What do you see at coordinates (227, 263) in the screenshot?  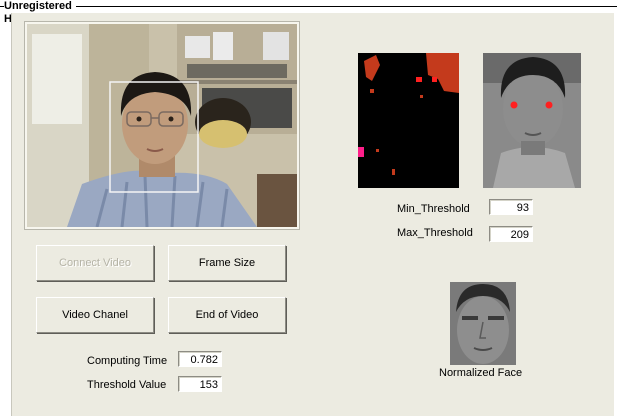 I see `frame-size-button: Frame Size` at bounding box center [227, 263].